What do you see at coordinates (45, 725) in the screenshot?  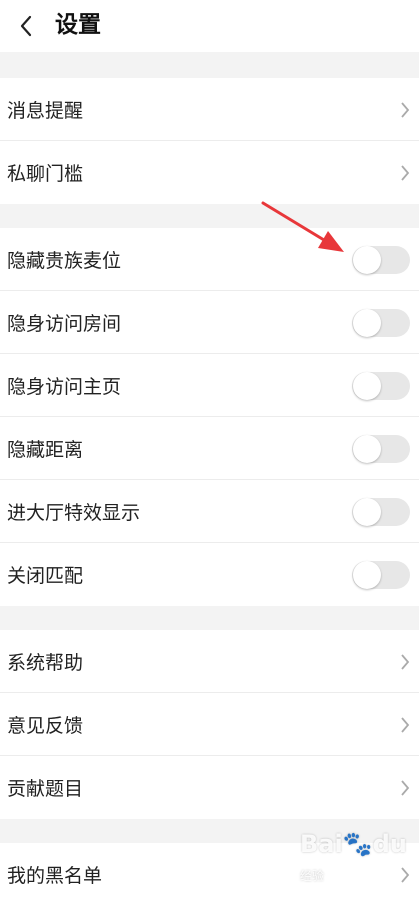 I see `setting-label: 意见反馈` at bounding box center [45, 725].